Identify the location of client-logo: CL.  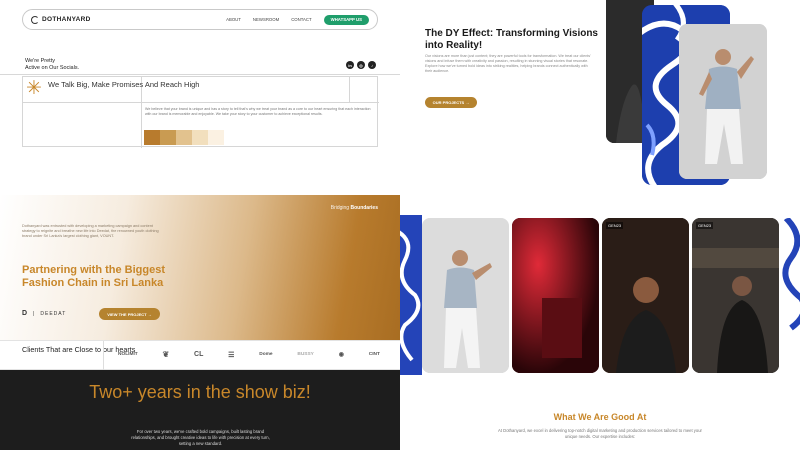
(199, 354).